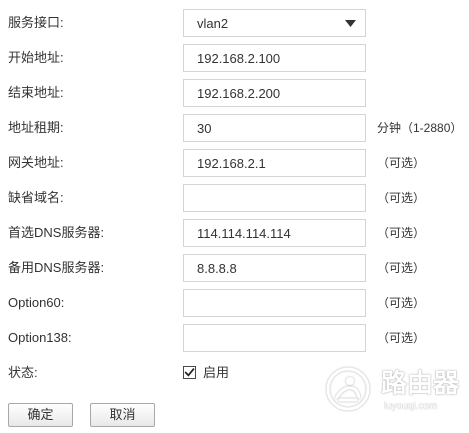  What do you see at coordinates (36, 197) in the screenshot?
I see `default-domain-label: 缺省域名:` at bounding box center [36, 197].